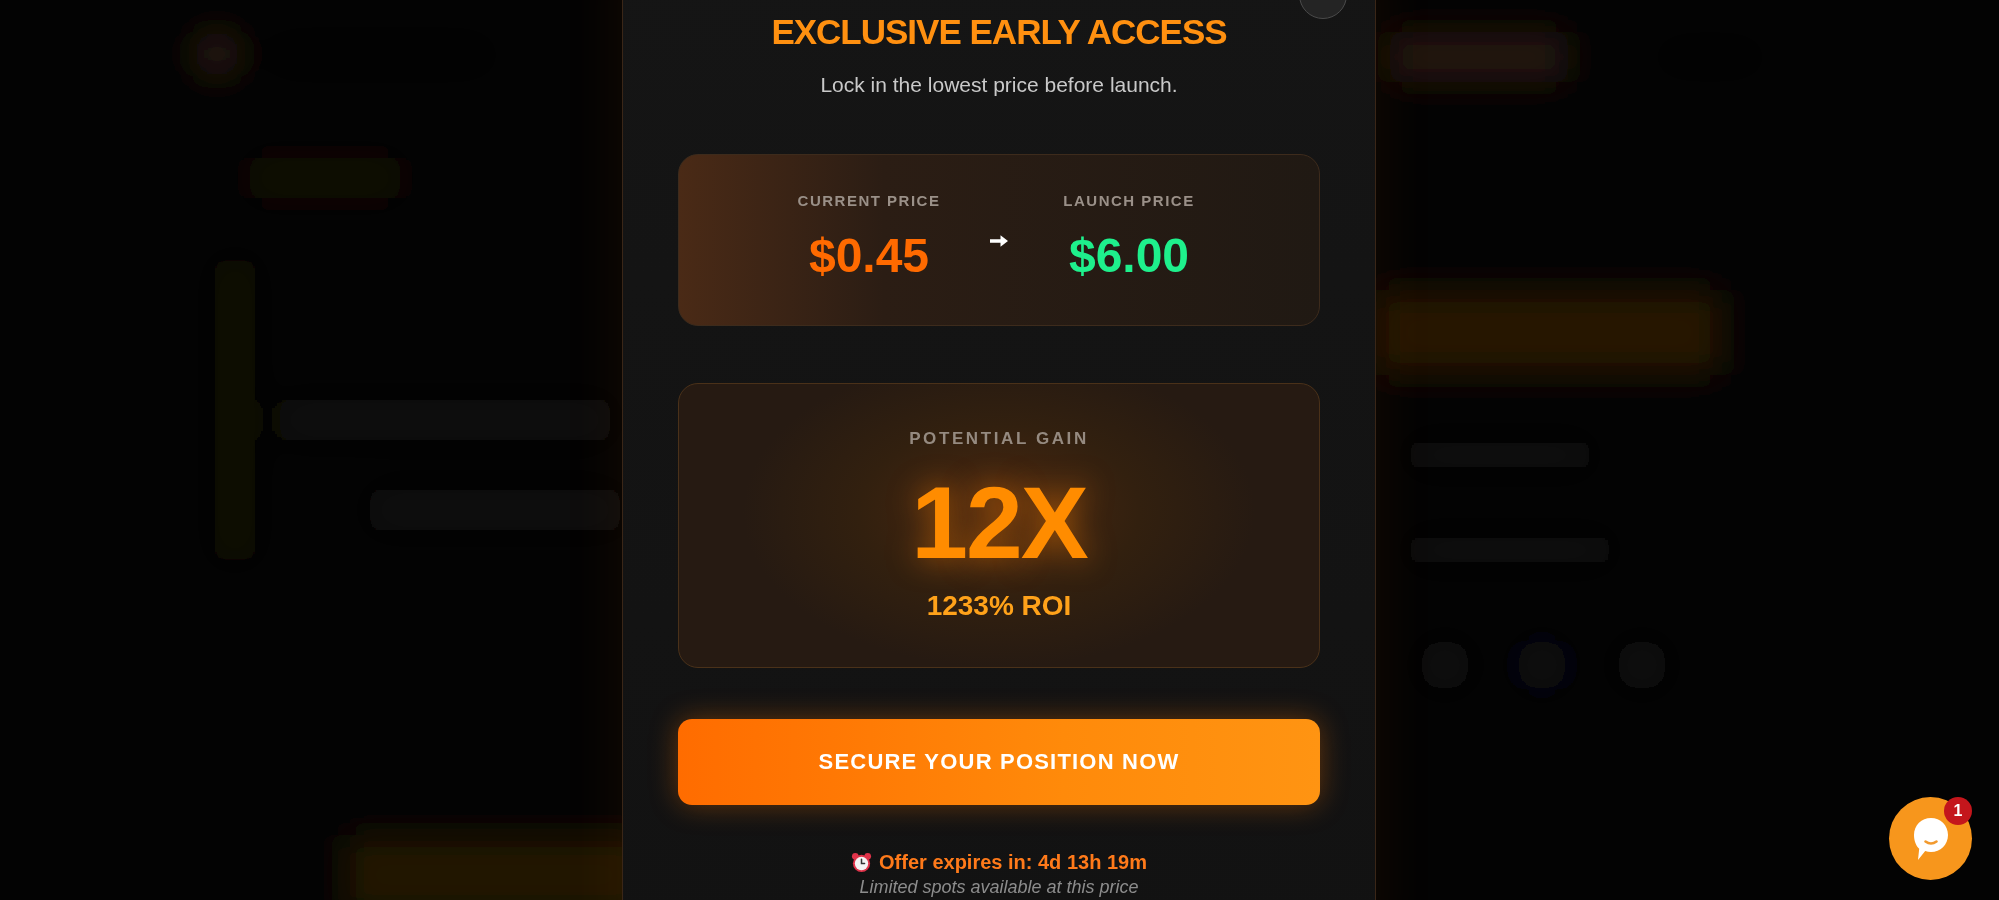 The image size is (1999, 900). I want to click on gain-label: POTENTIAL GAIN, so click(999, 439).